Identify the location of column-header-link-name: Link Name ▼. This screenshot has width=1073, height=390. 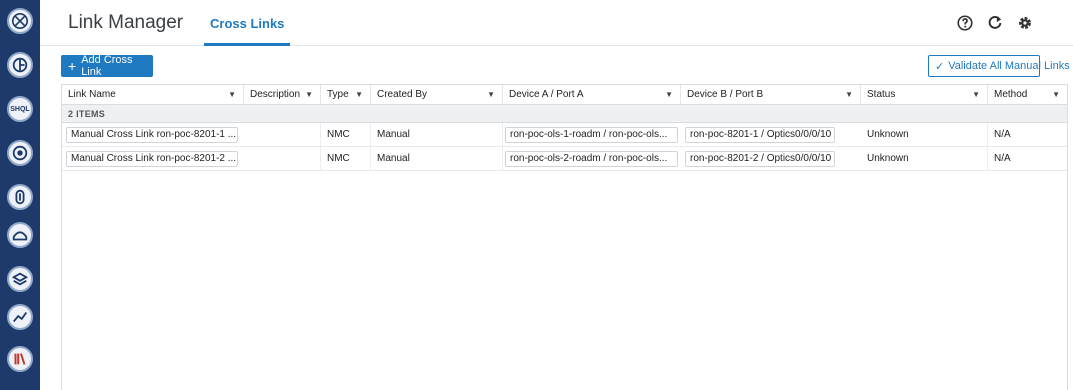
(153, 94).